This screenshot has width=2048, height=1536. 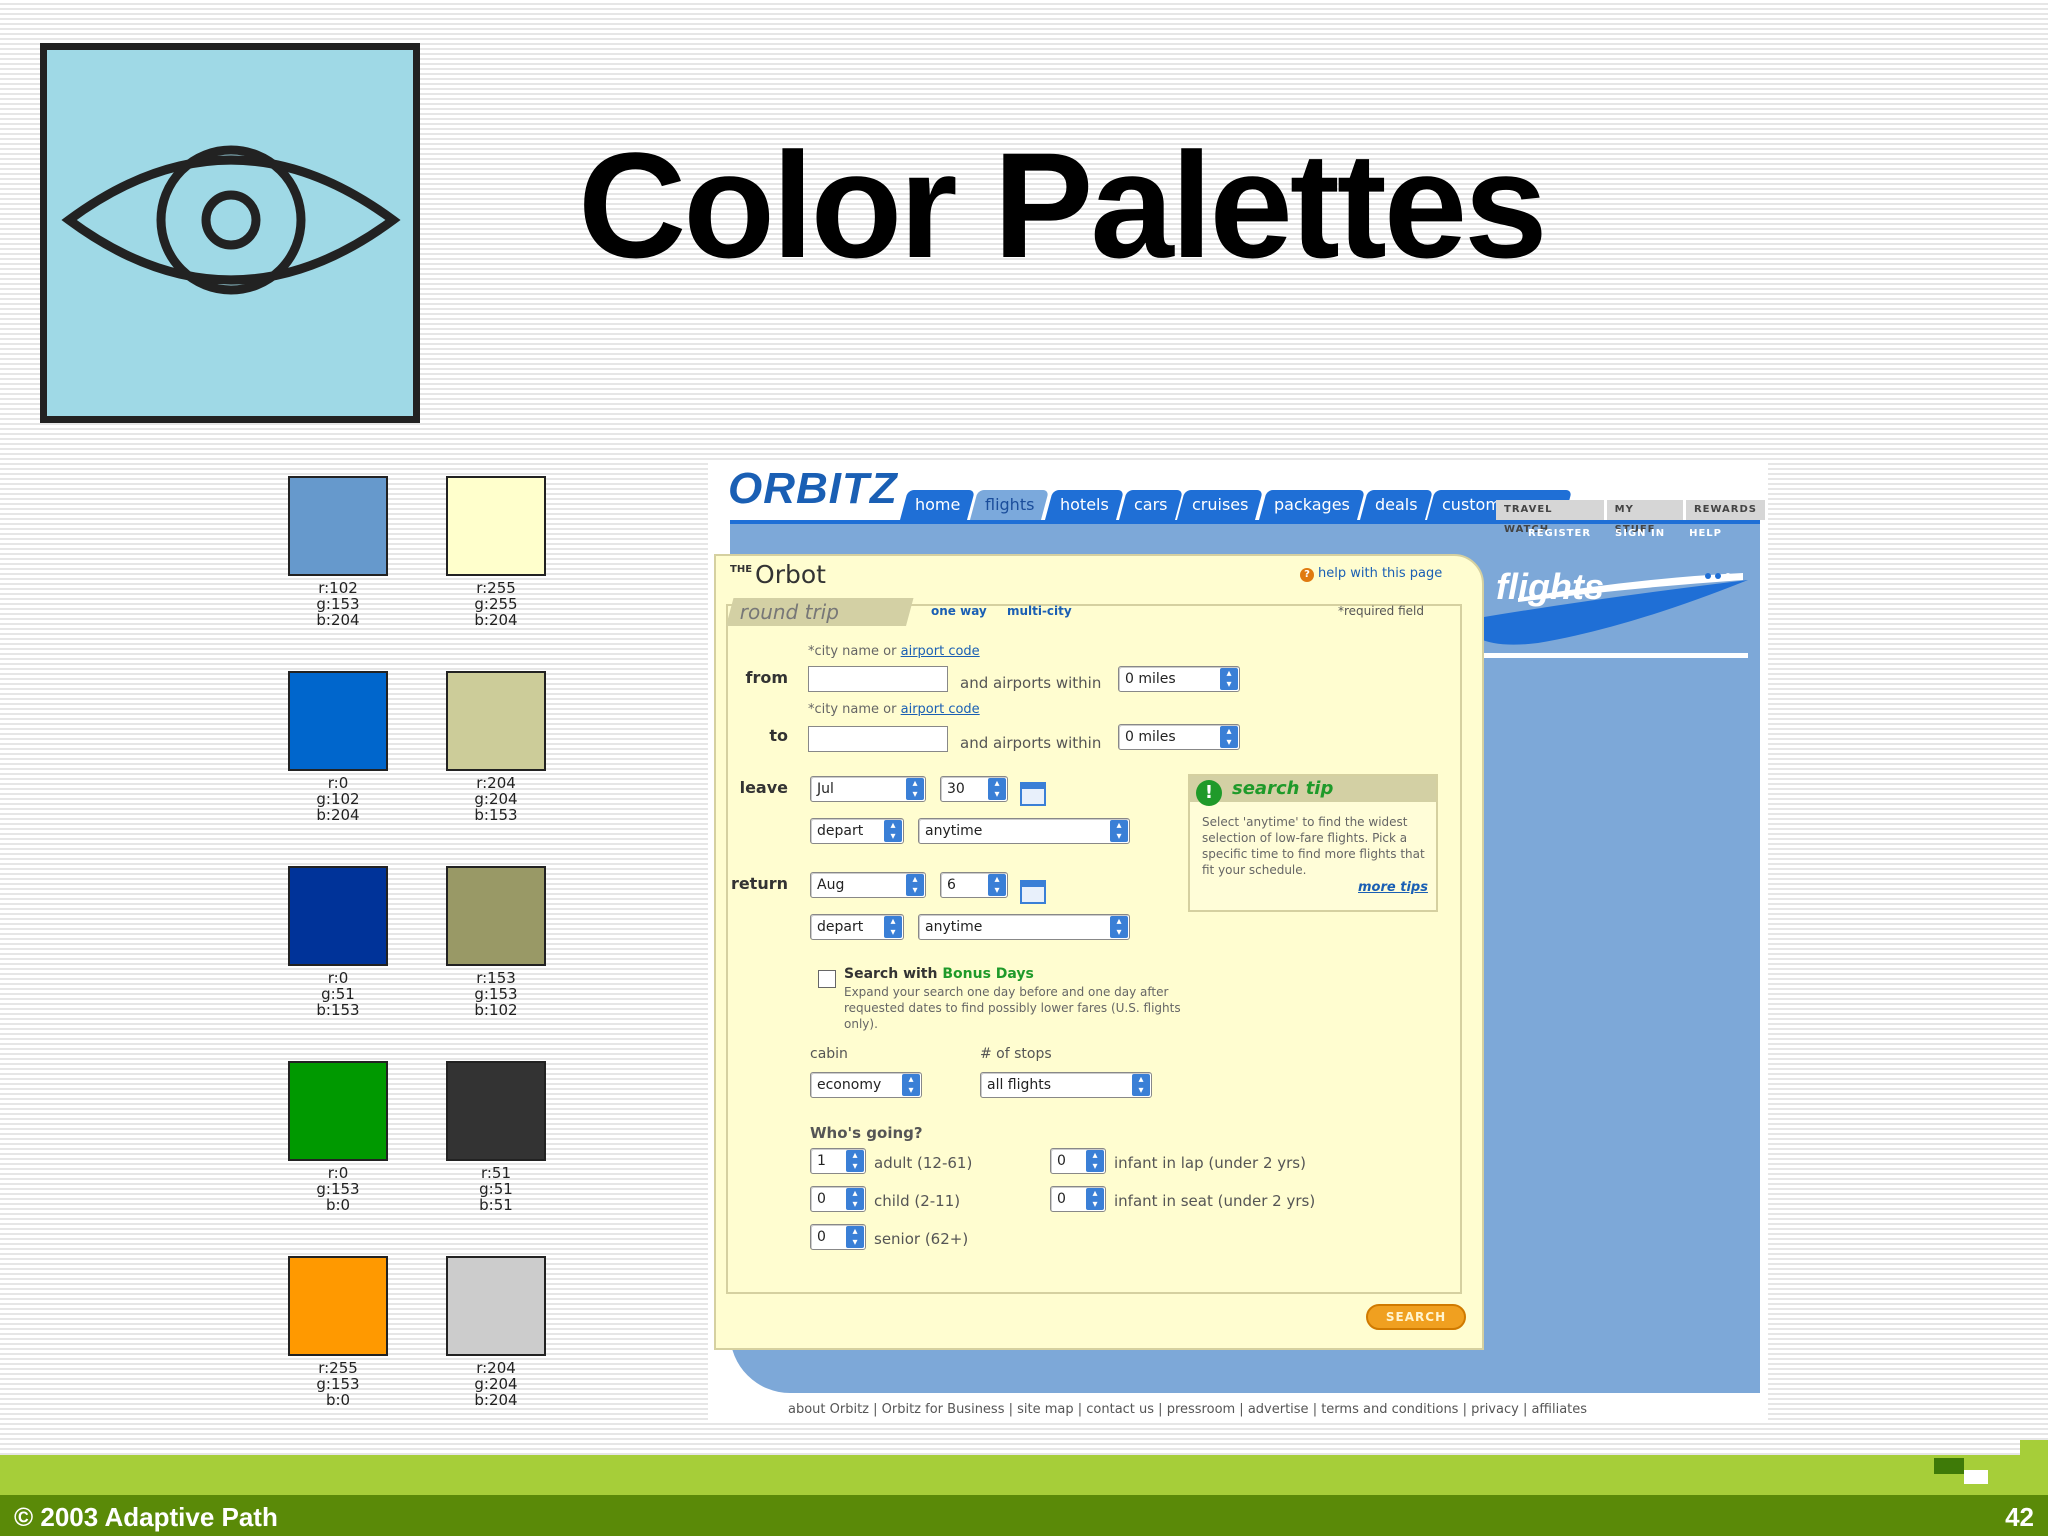 What do you see at coordinates (1210, 1163) in the screenshot?
I see `infant-lap-label: infant in lap (under 2 yrs)` at bounding box center [1210, 1163].